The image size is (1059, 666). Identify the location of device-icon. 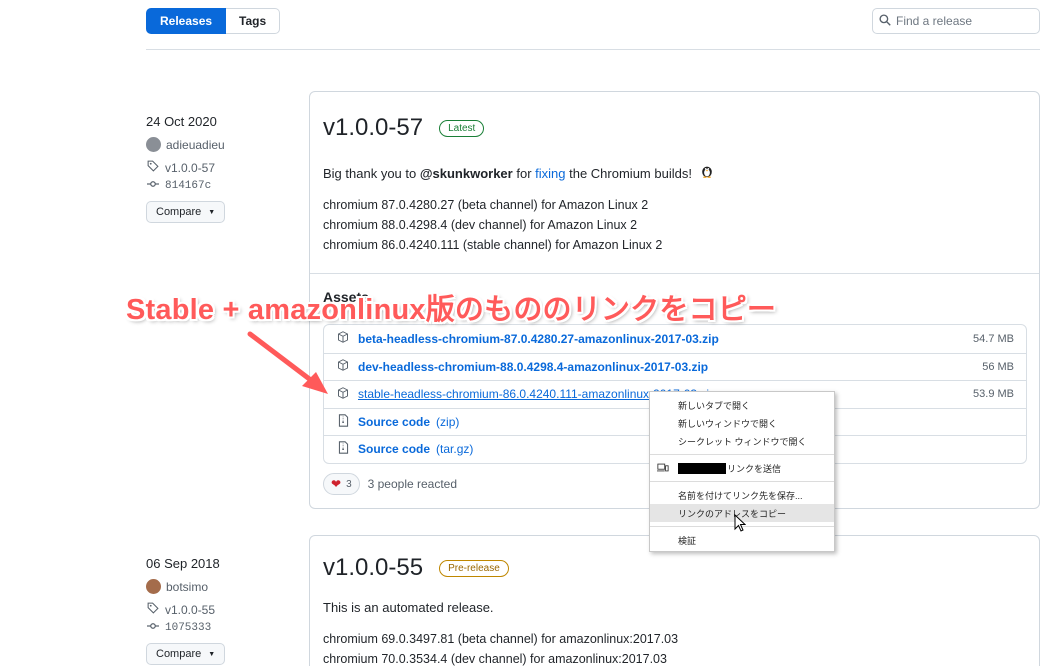
(663, 468).